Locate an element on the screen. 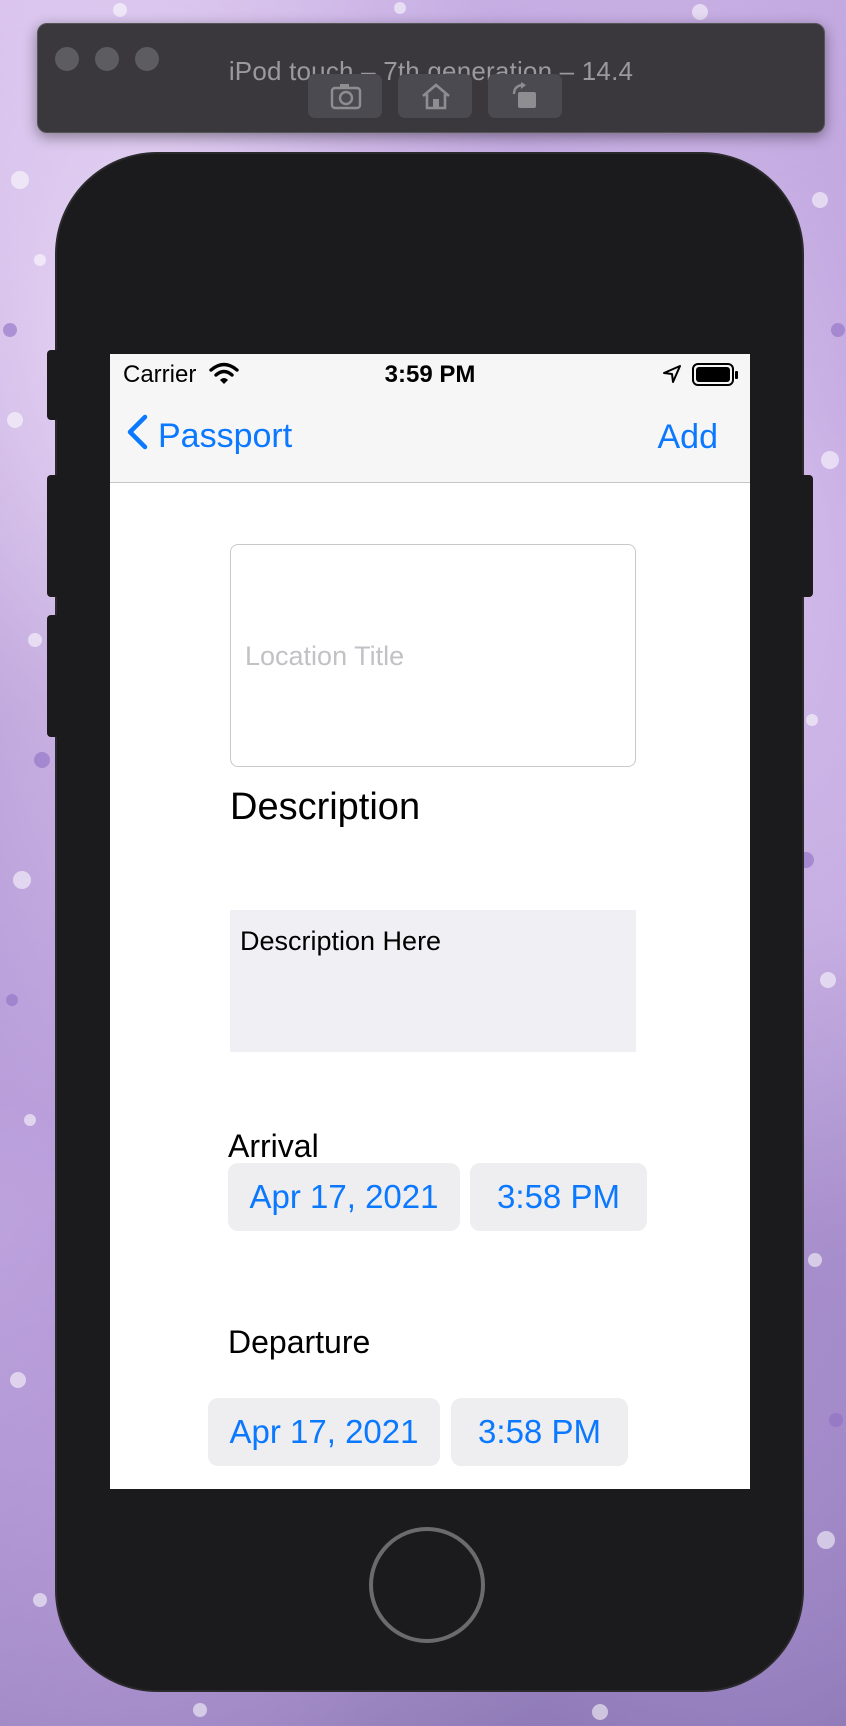 The width and height of the screenshot is (846, 1726). mute-switch is located at coordinates (53, 385).